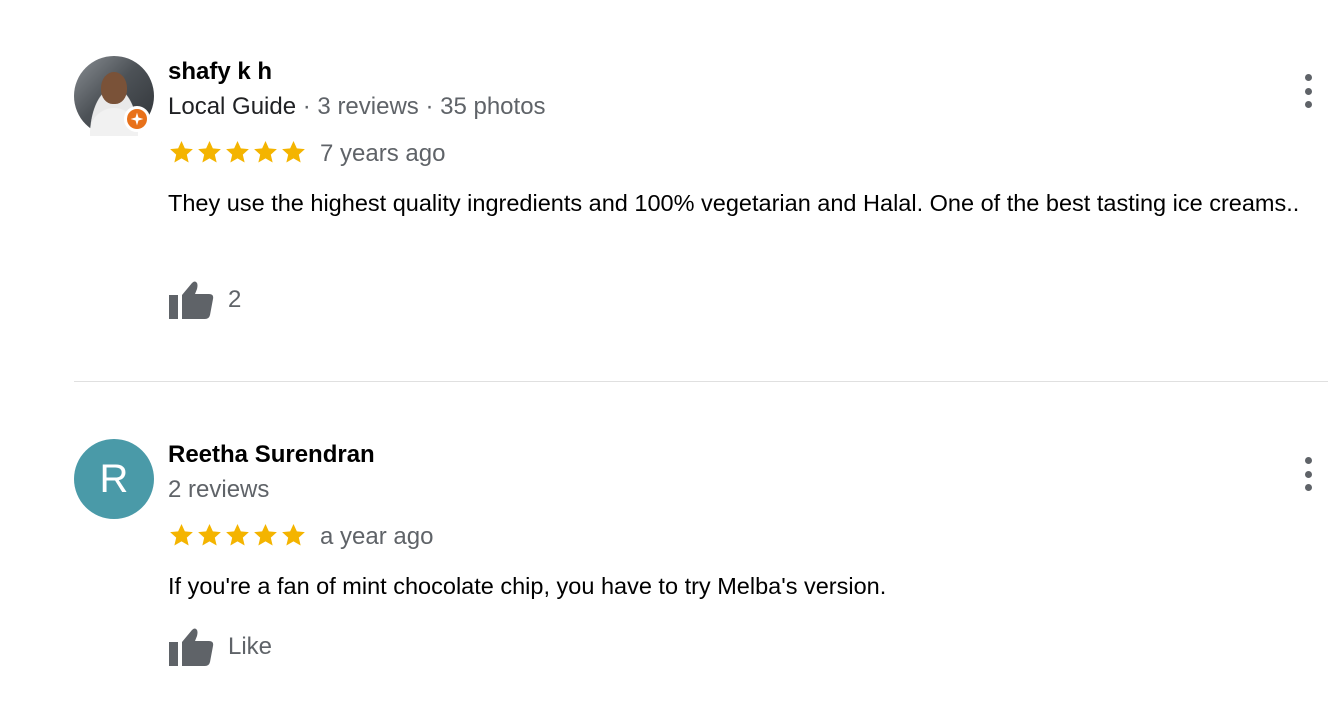 The height and width of the screenshot is (718, 1328). I want to click on local-guide-badge-icon, so click(137, 119).